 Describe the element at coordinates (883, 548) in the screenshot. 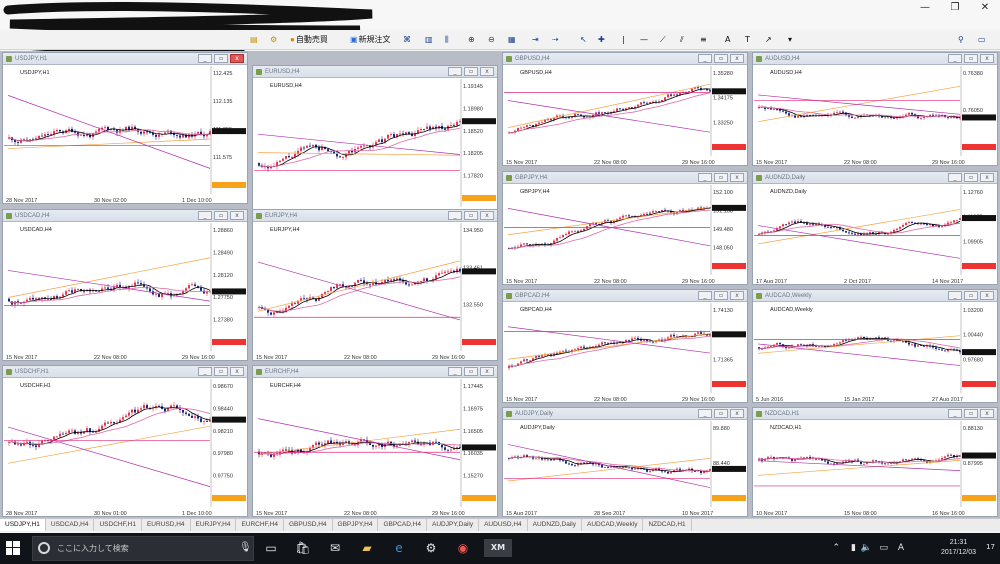

I see `battery-icon: ▭` at that location.